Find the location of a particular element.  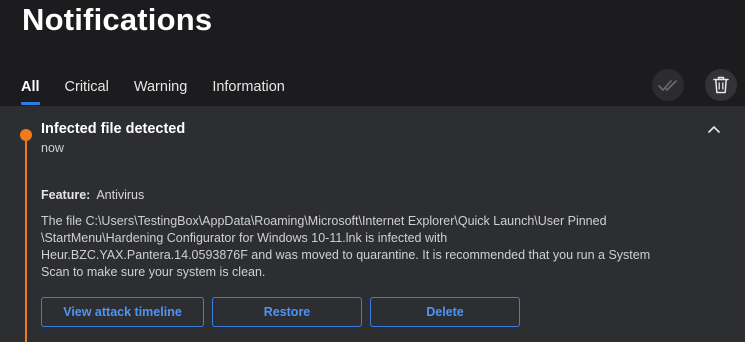

double-check-icon is located at coordinates (667, 85).